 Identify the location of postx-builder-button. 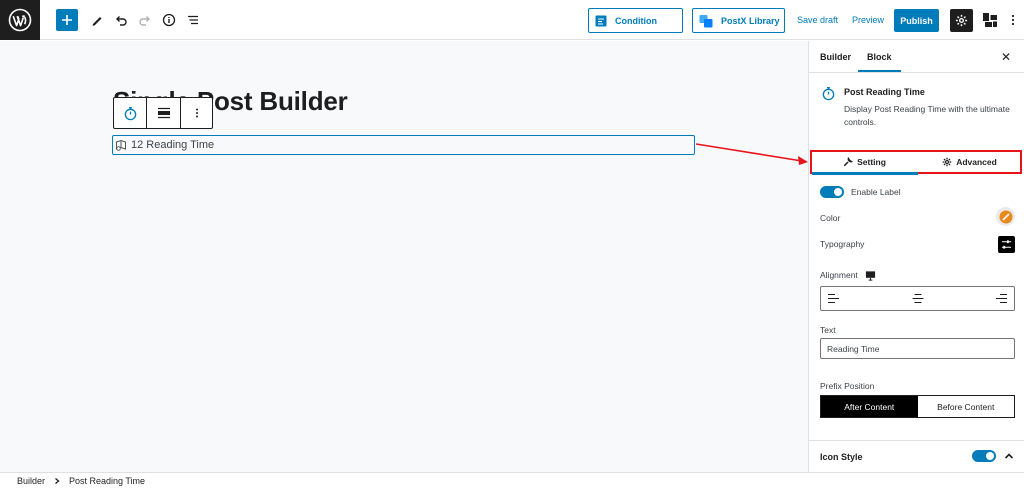
(990, 20).